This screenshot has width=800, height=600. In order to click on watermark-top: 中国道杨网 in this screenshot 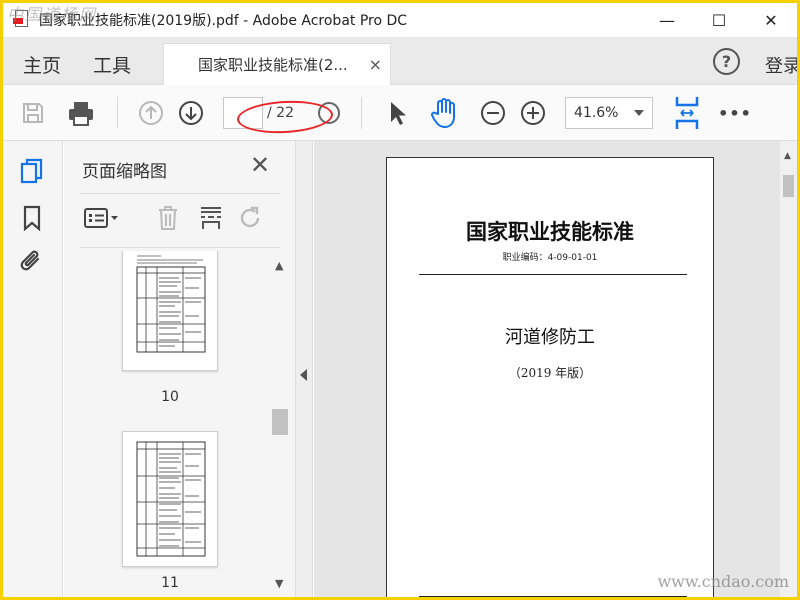, I will do `click(52, 14)`.